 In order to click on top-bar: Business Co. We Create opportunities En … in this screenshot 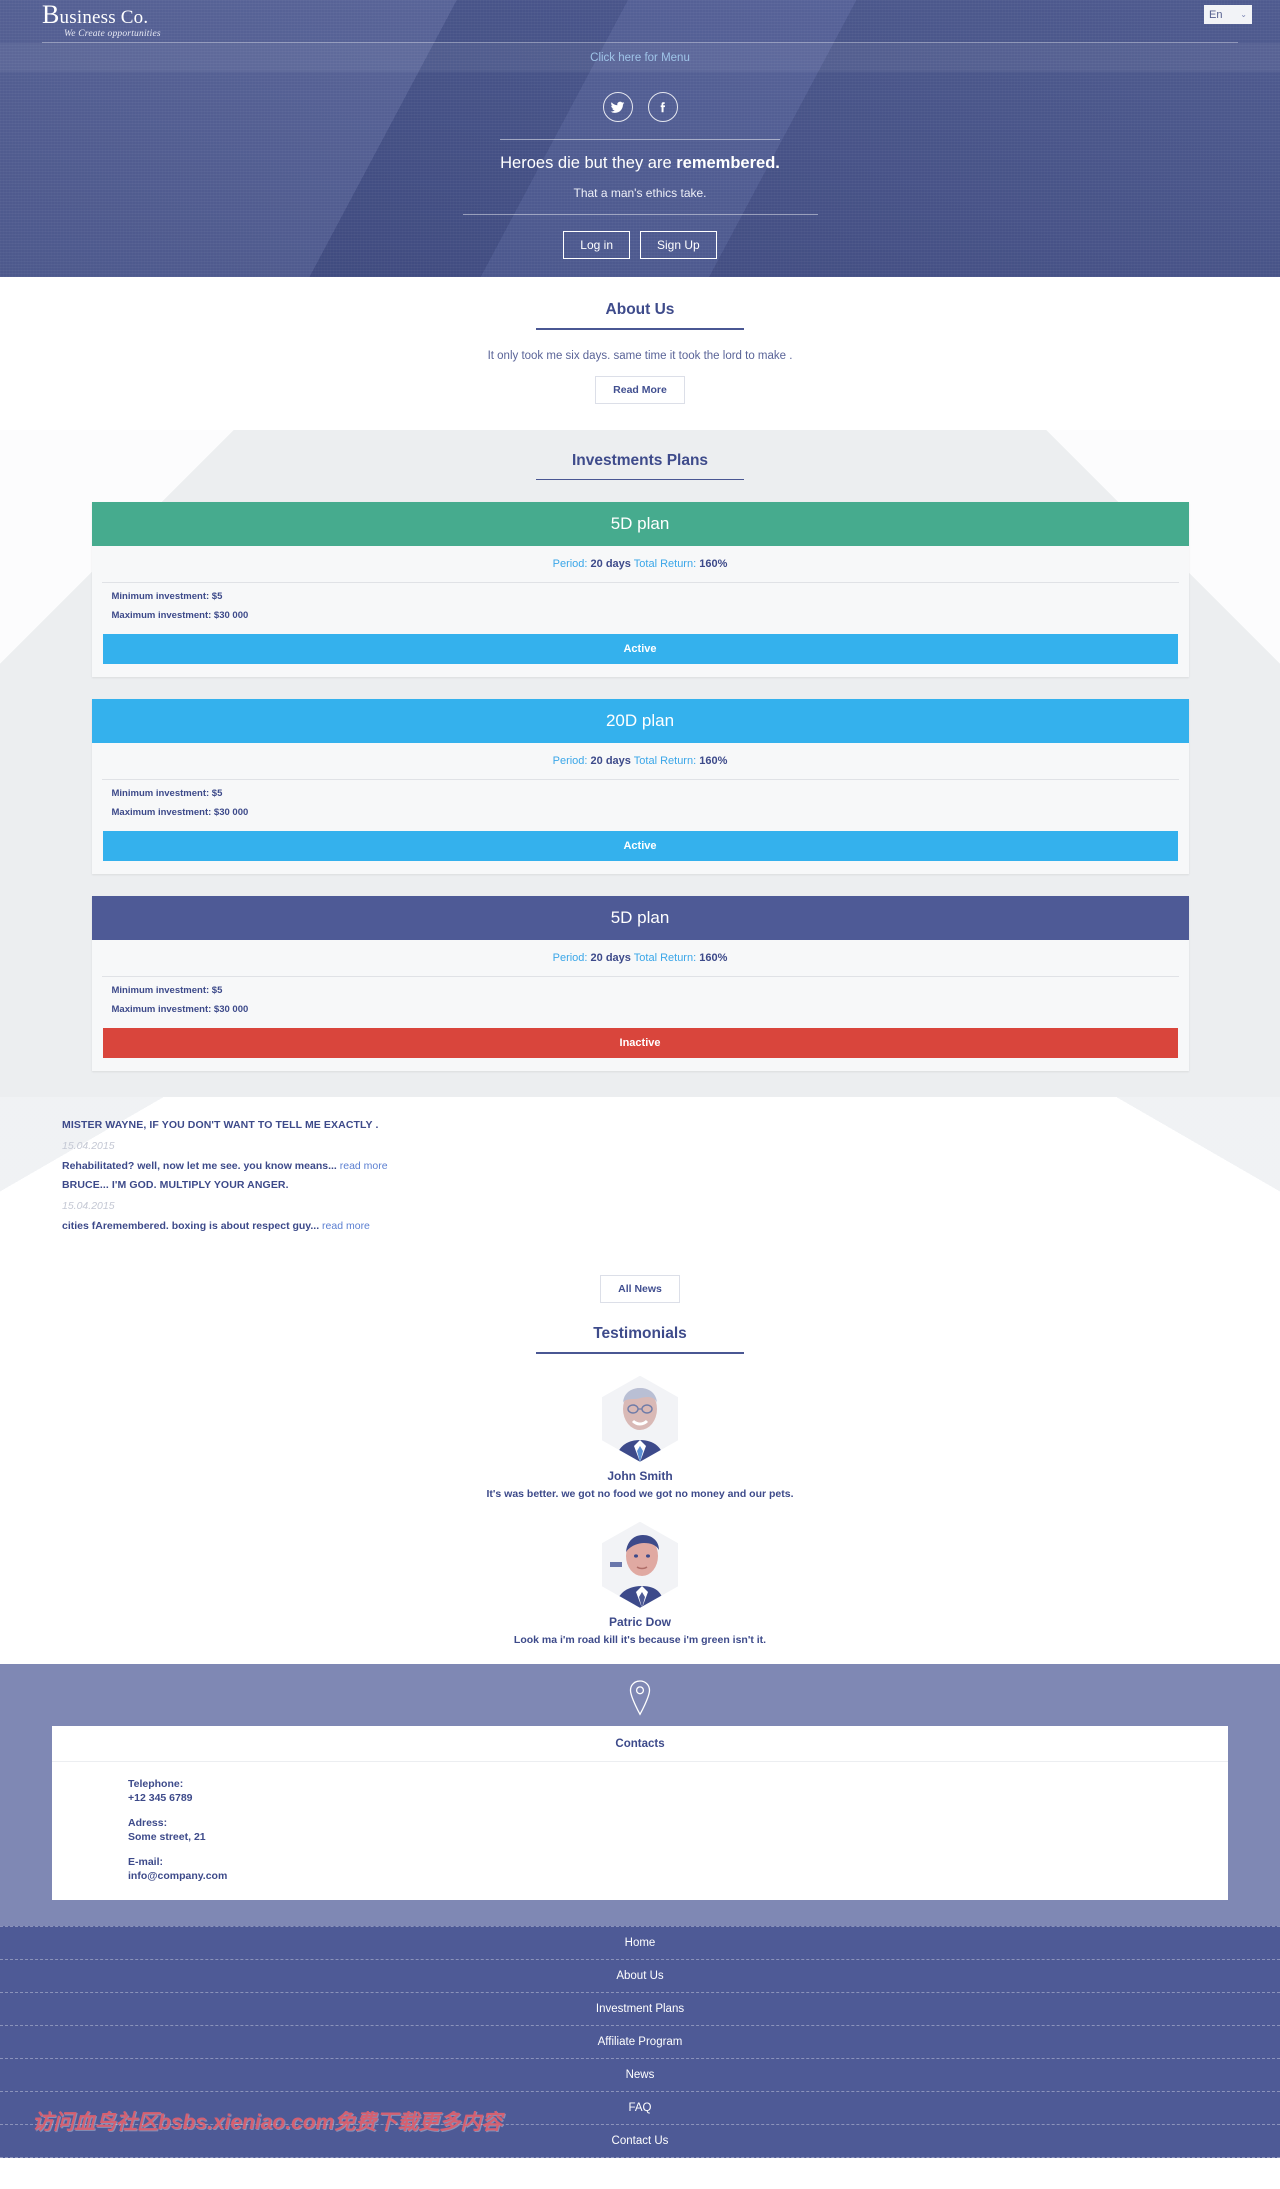, I will do `click(640, 21)`.